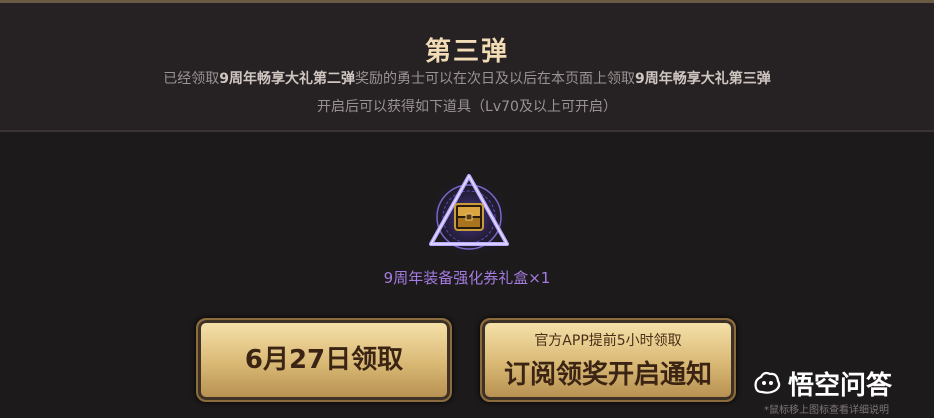 The image size is (934, 418). I want to click on subscribe-notification-button: 官方APP提前5小时领取 订阅领奖开启通知, so click(608, 360).